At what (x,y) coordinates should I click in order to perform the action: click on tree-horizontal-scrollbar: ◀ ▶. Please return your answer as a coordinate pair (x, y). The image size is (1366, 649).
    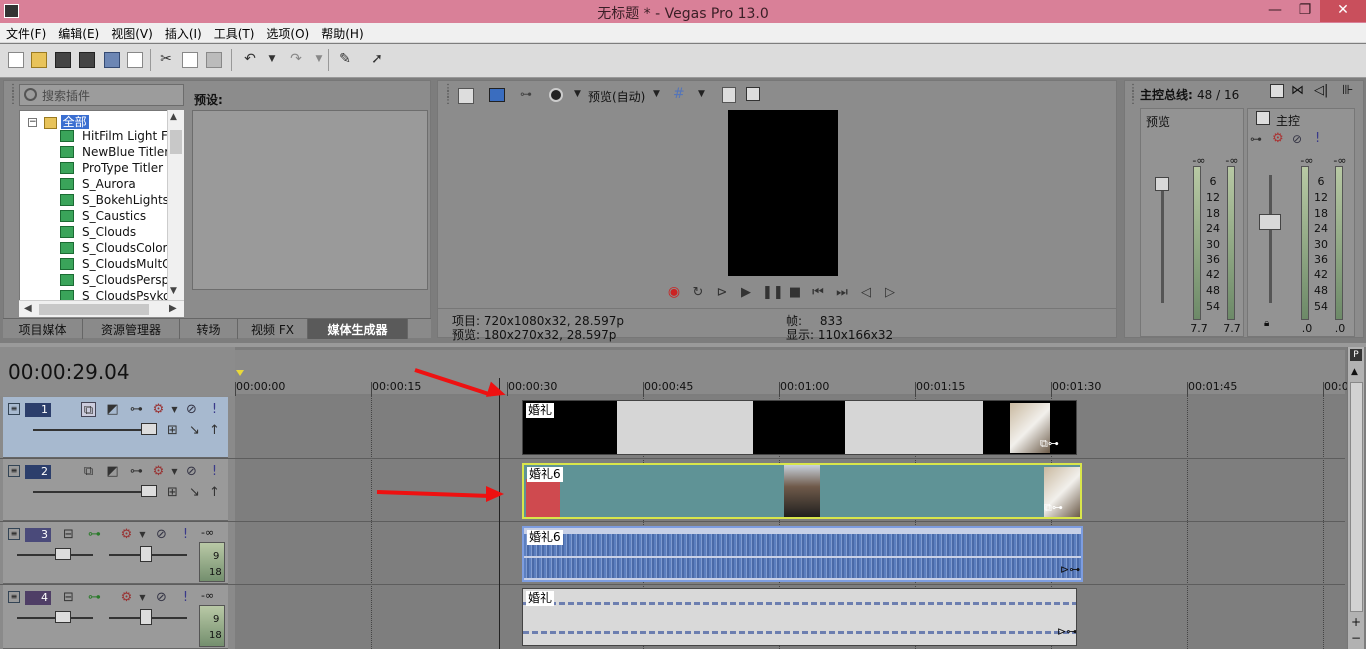
    Looking at the image, I should click on (101, 308).